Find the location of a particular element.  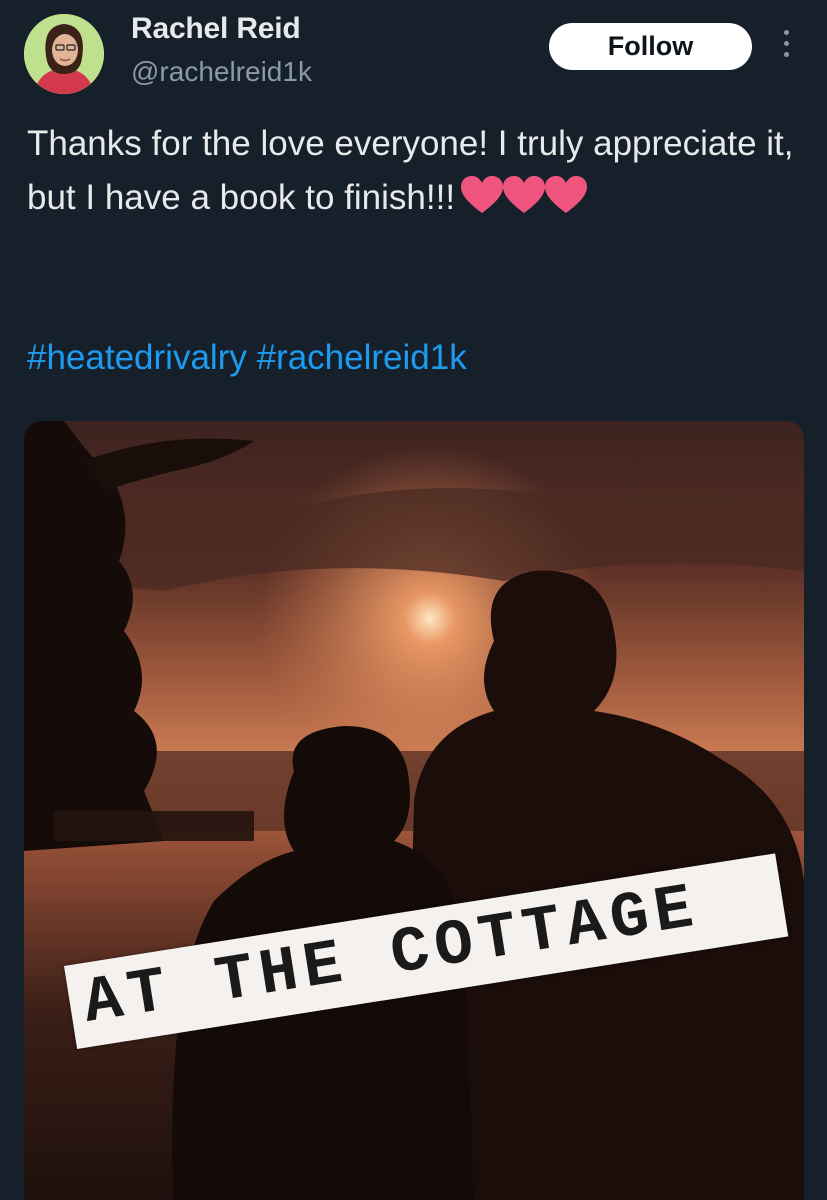

hashtag-link: #rachelreid1k is located at coordinates (362, 357).